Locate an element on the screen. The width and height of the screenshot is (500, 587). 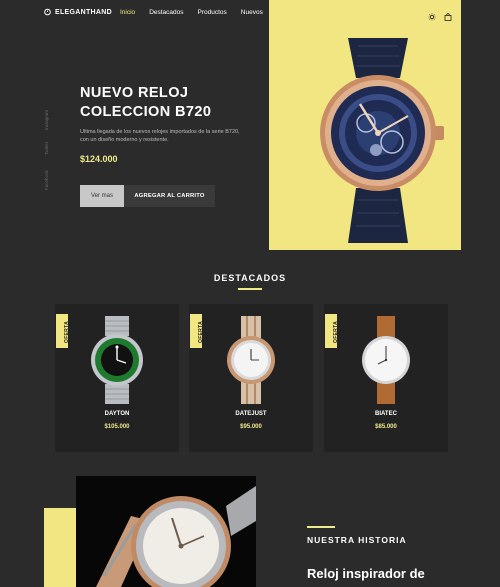
product-name: DAYTON is located at coordinates (117, 414).